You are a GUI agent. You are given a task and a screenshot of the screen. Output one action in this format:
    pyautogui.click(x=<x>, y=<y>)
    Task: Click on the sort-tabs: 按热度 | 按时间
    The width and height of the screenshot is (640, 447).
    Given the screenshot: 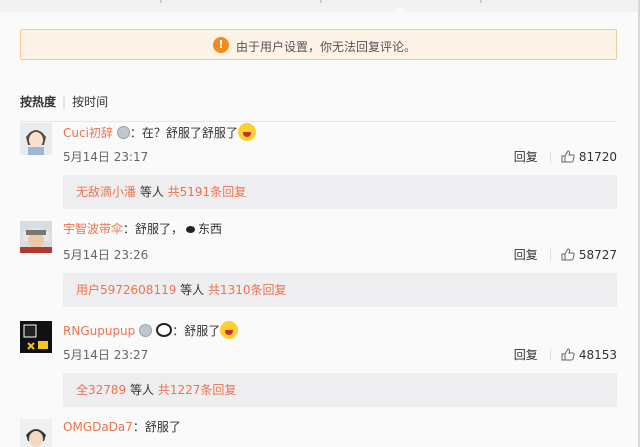 What is the action you would take?
    pyautogui.click(x=64, y=101)
    